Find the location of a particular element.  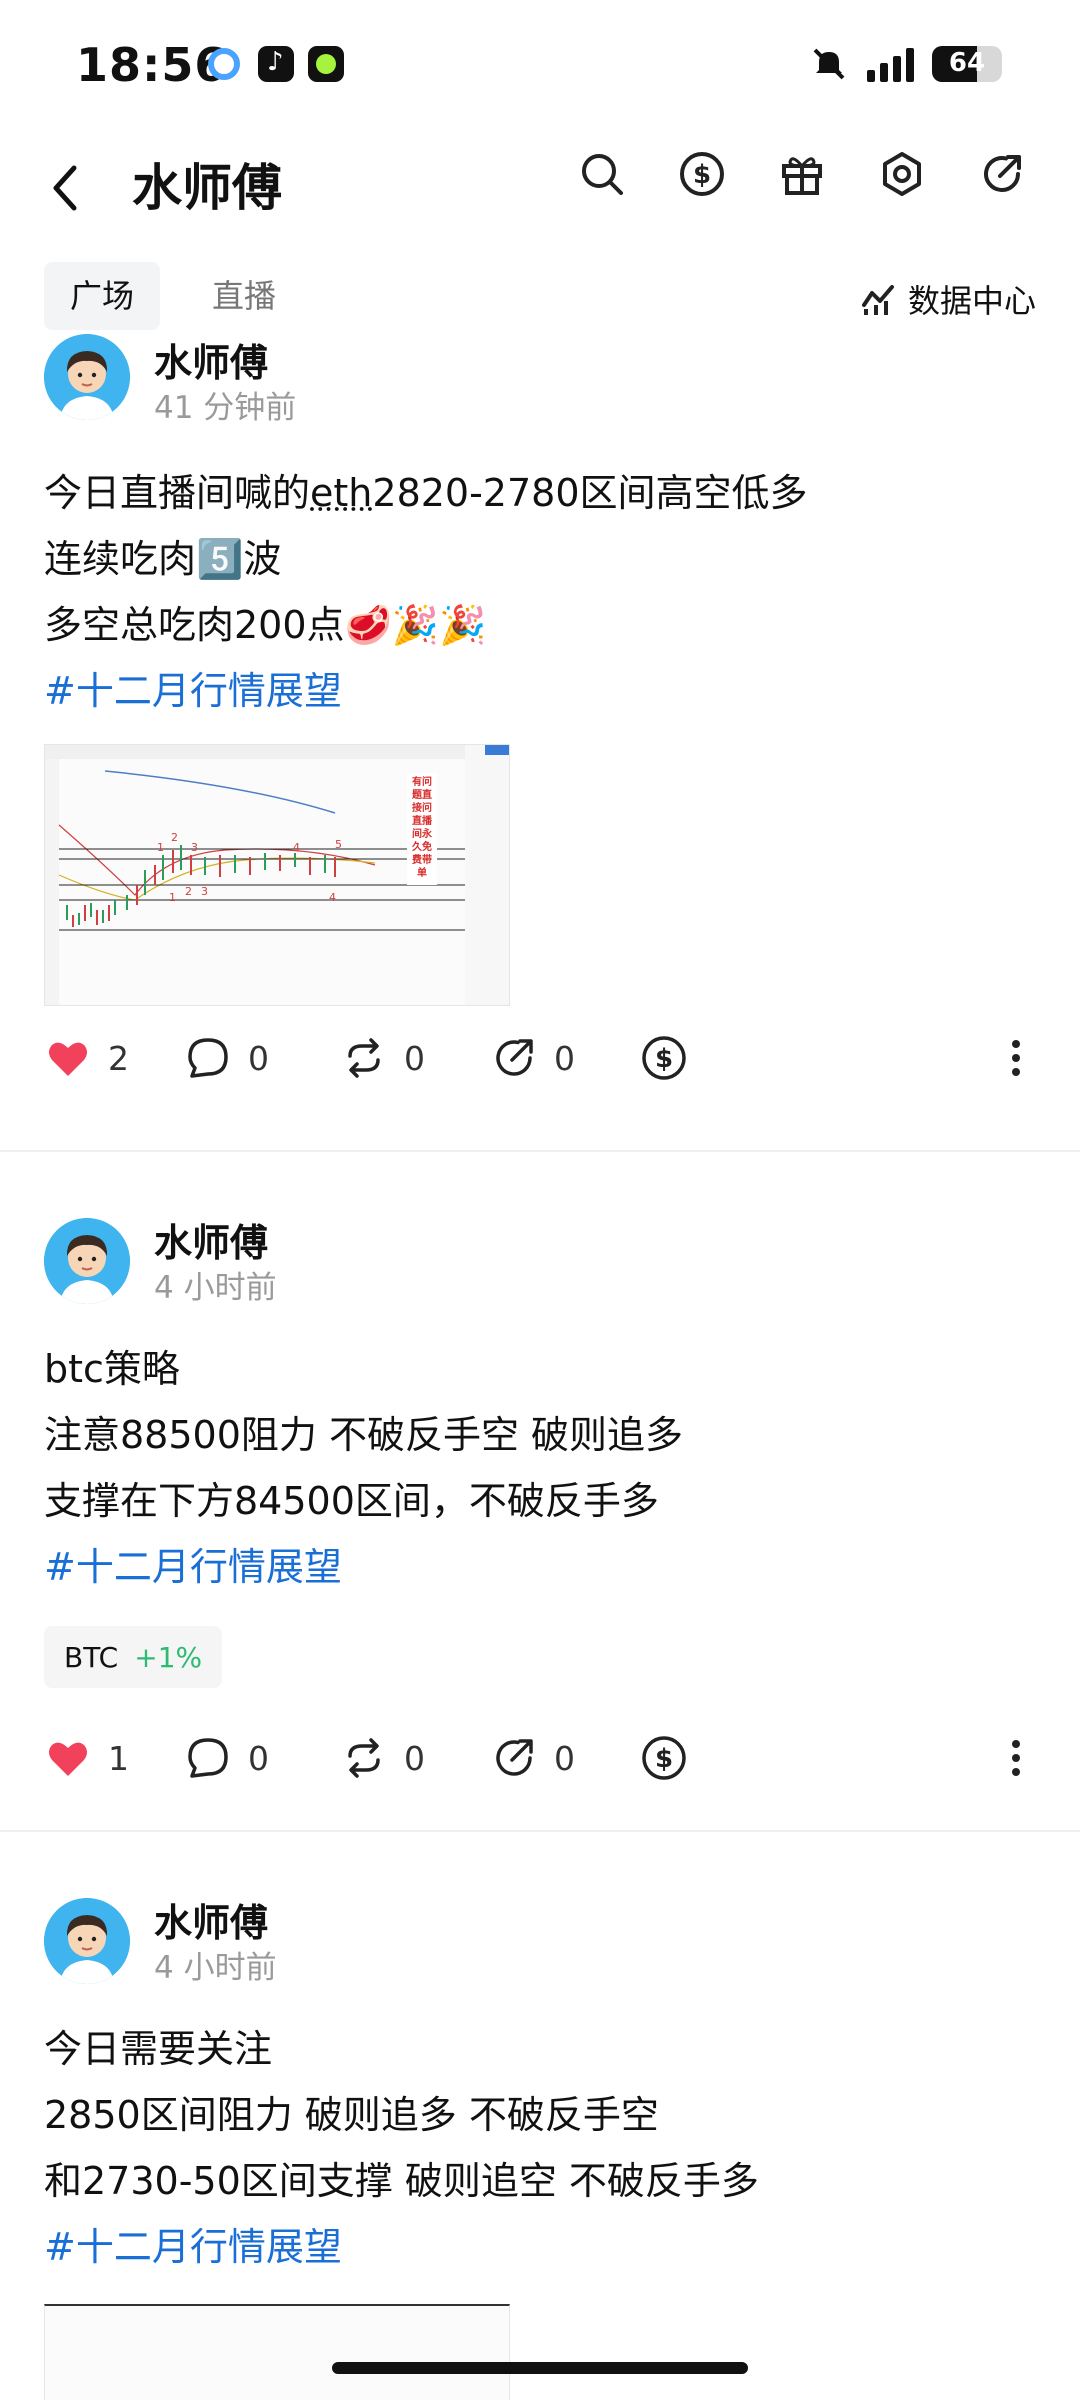

like-button: 1 is located at coordinates (86, 1758).